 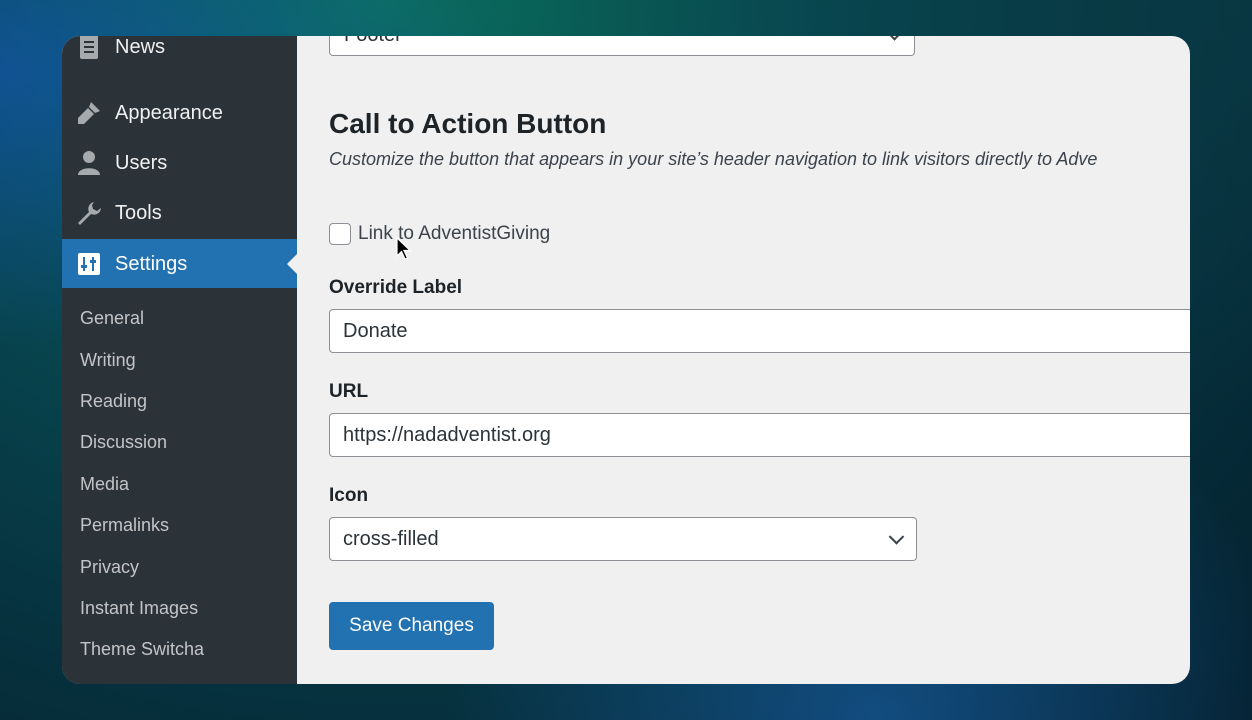 I want to click on submenu-item-reading: Reading, so click(x=113, y=401).